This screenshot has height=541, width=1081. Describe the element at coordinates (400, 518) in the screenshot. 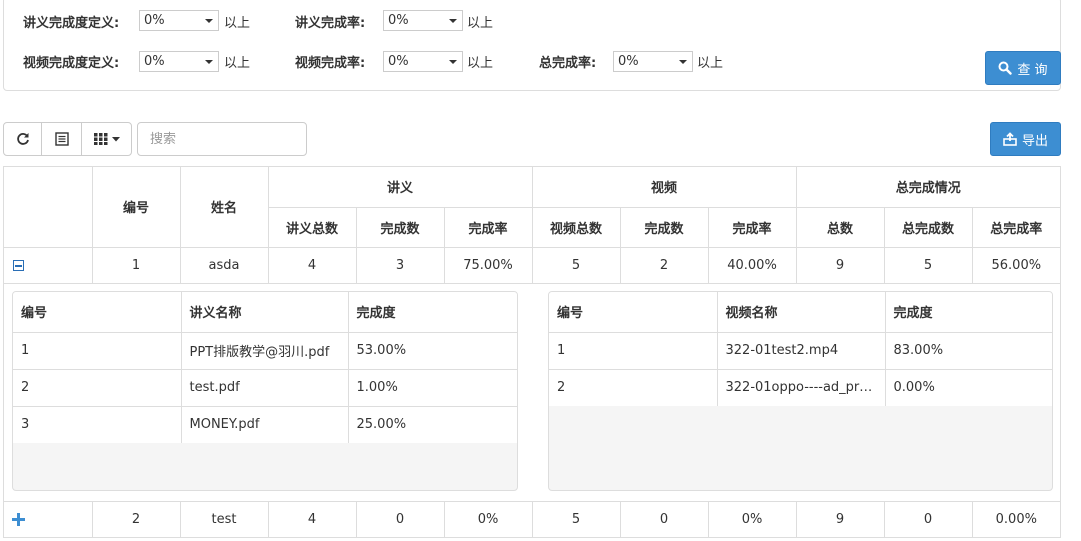

I see `cell-lecture-done: 0` at that location.